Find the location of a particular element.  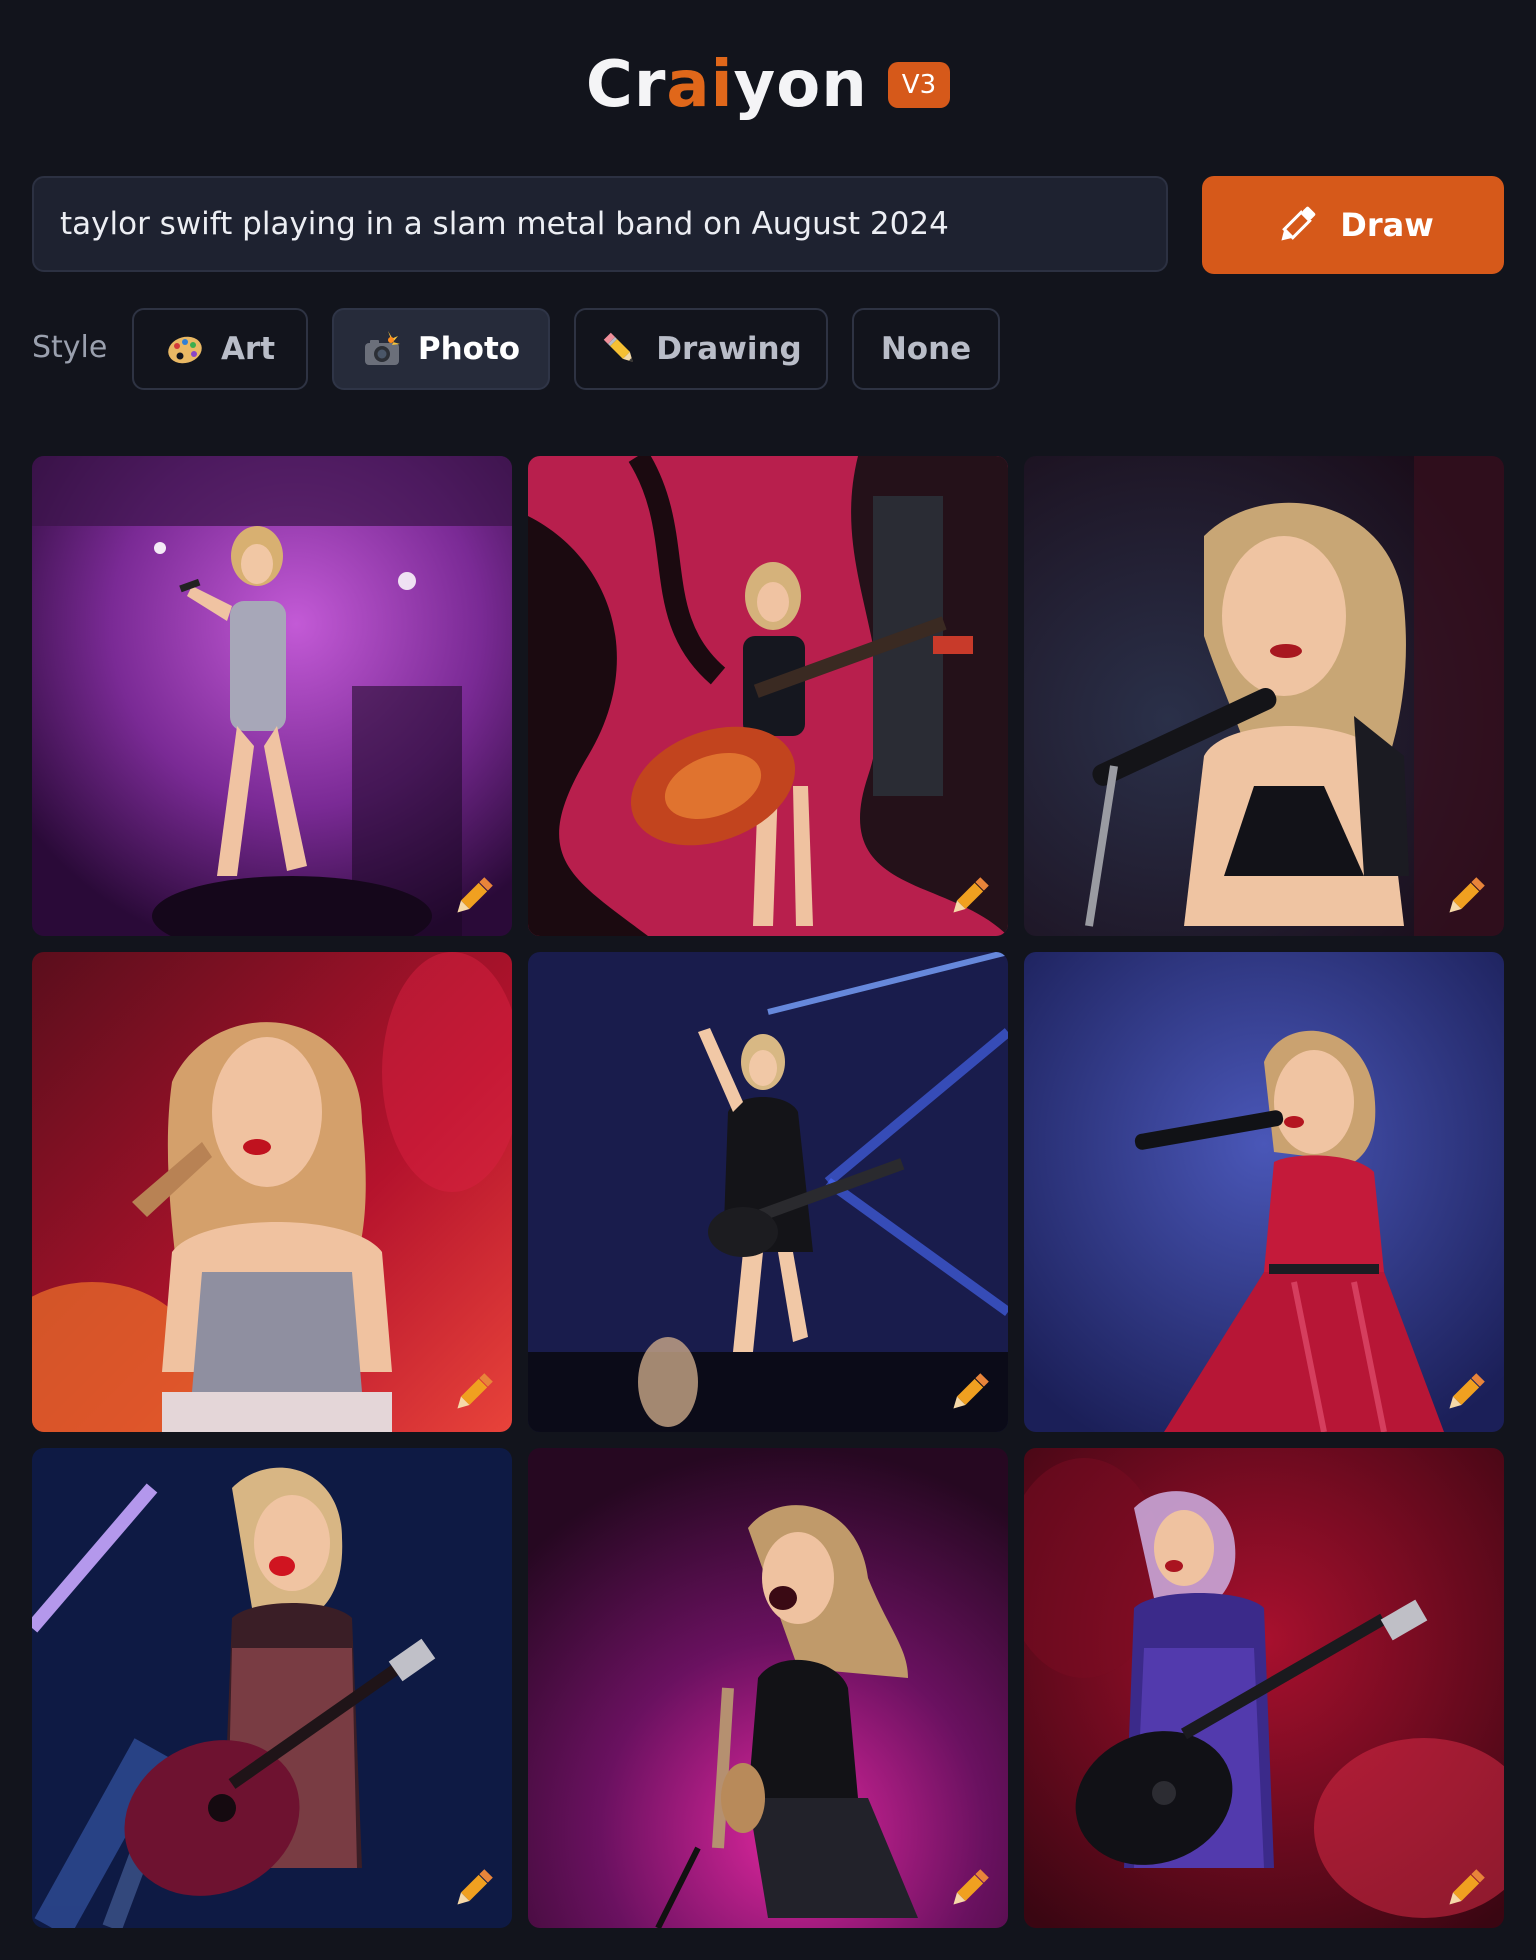

style-option-label: None is located at coordinates (926, 349).